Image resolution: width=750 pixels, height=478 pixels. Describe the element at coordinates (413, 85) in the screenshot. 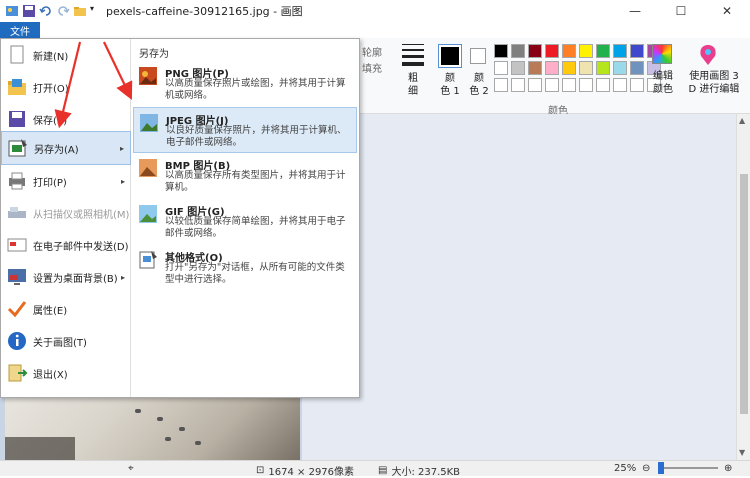

I see `size-button-label: 粗 细` at that location.